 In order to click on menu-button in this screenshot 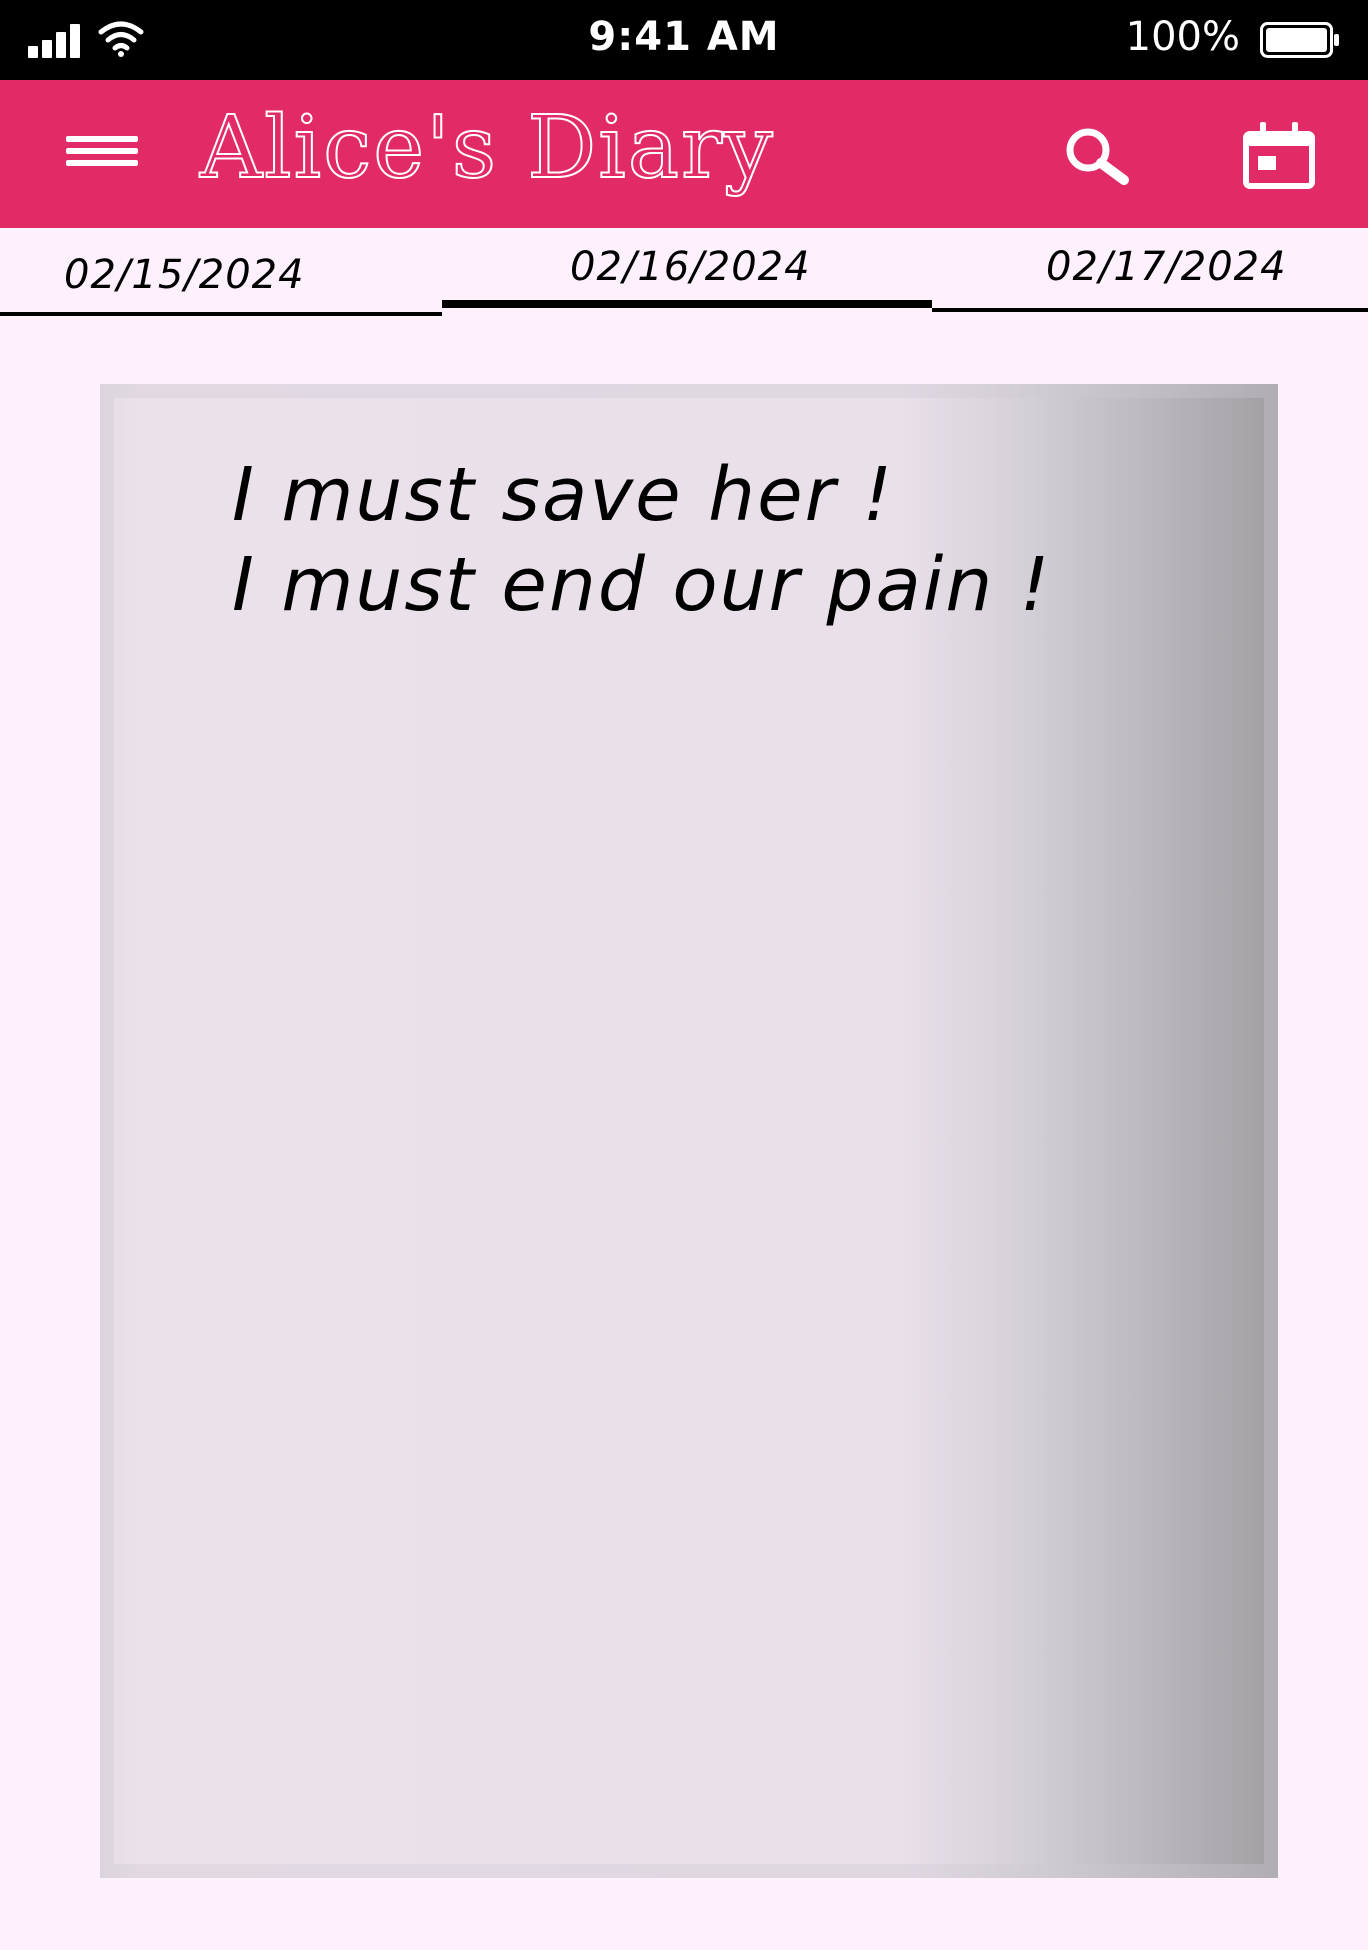, I will do `click(103, 154)`.